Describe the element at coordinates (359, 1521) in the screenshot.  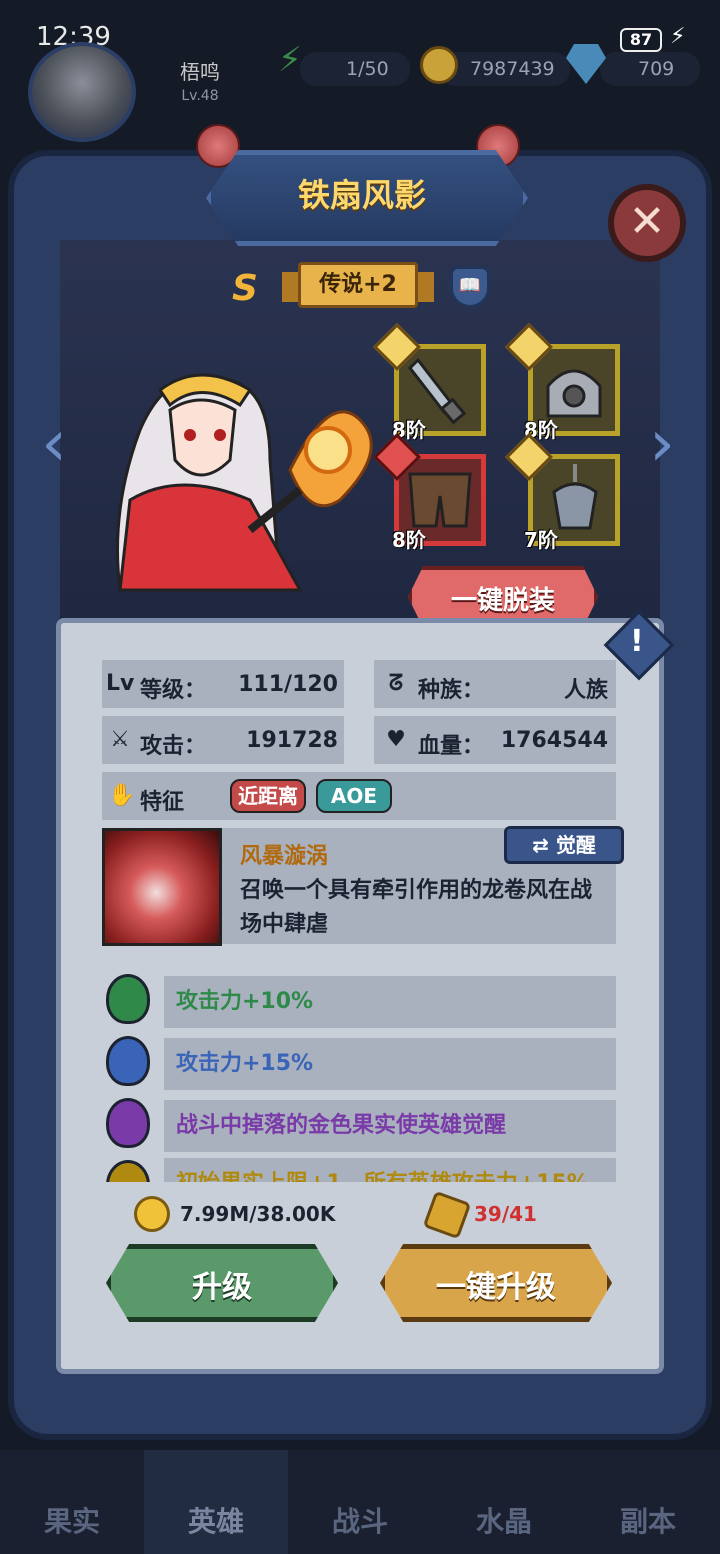
I see `tab-label: 战斗` at that location.